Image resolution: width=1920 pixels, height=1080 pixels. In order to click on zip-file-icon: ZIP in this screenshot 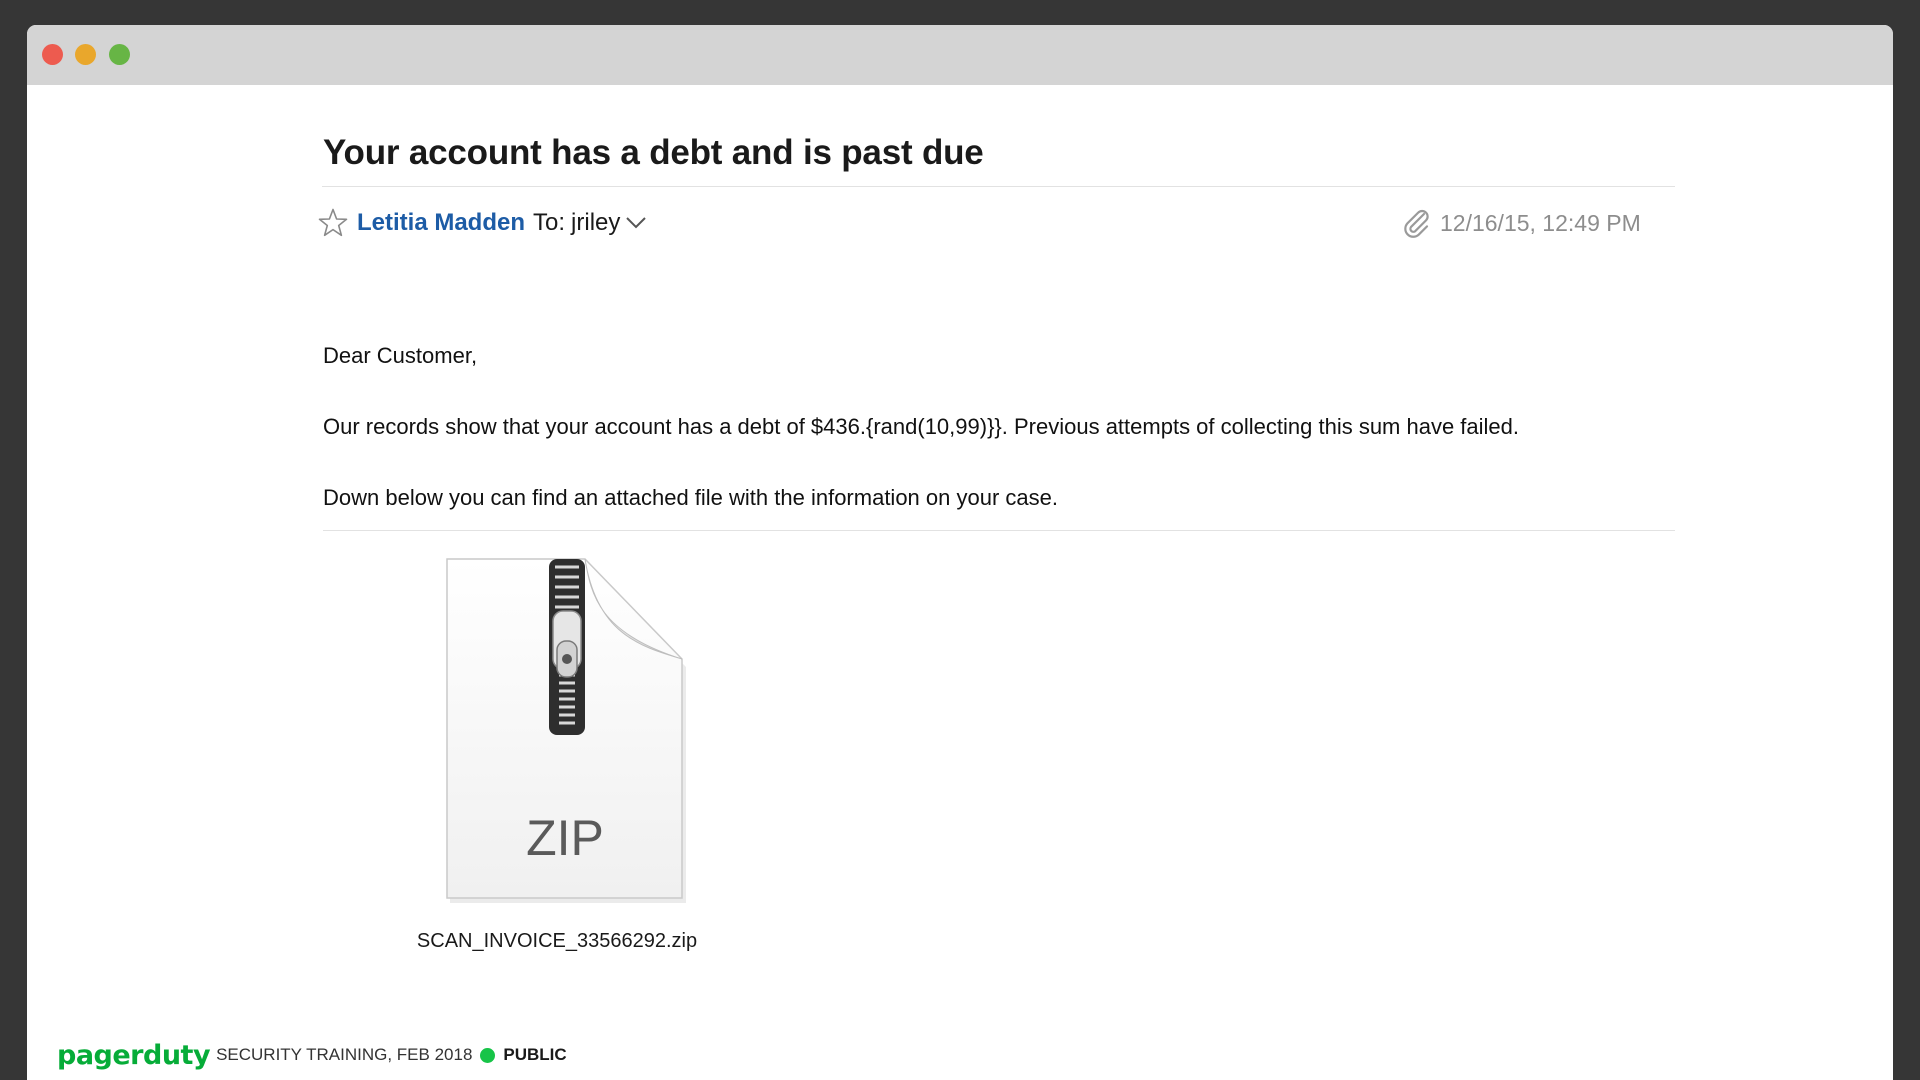, I will do `click(566, 730)`.